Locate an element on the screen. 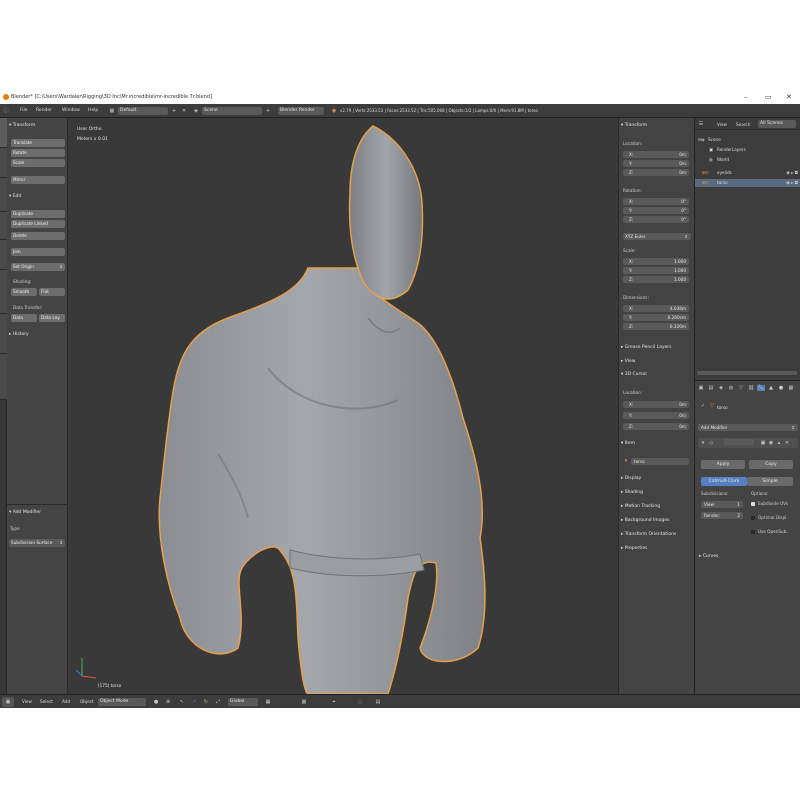 Image resolution: width=800 pixels, height=800 pixels. tab-grease-pencil is located at coordinates (3, 292).